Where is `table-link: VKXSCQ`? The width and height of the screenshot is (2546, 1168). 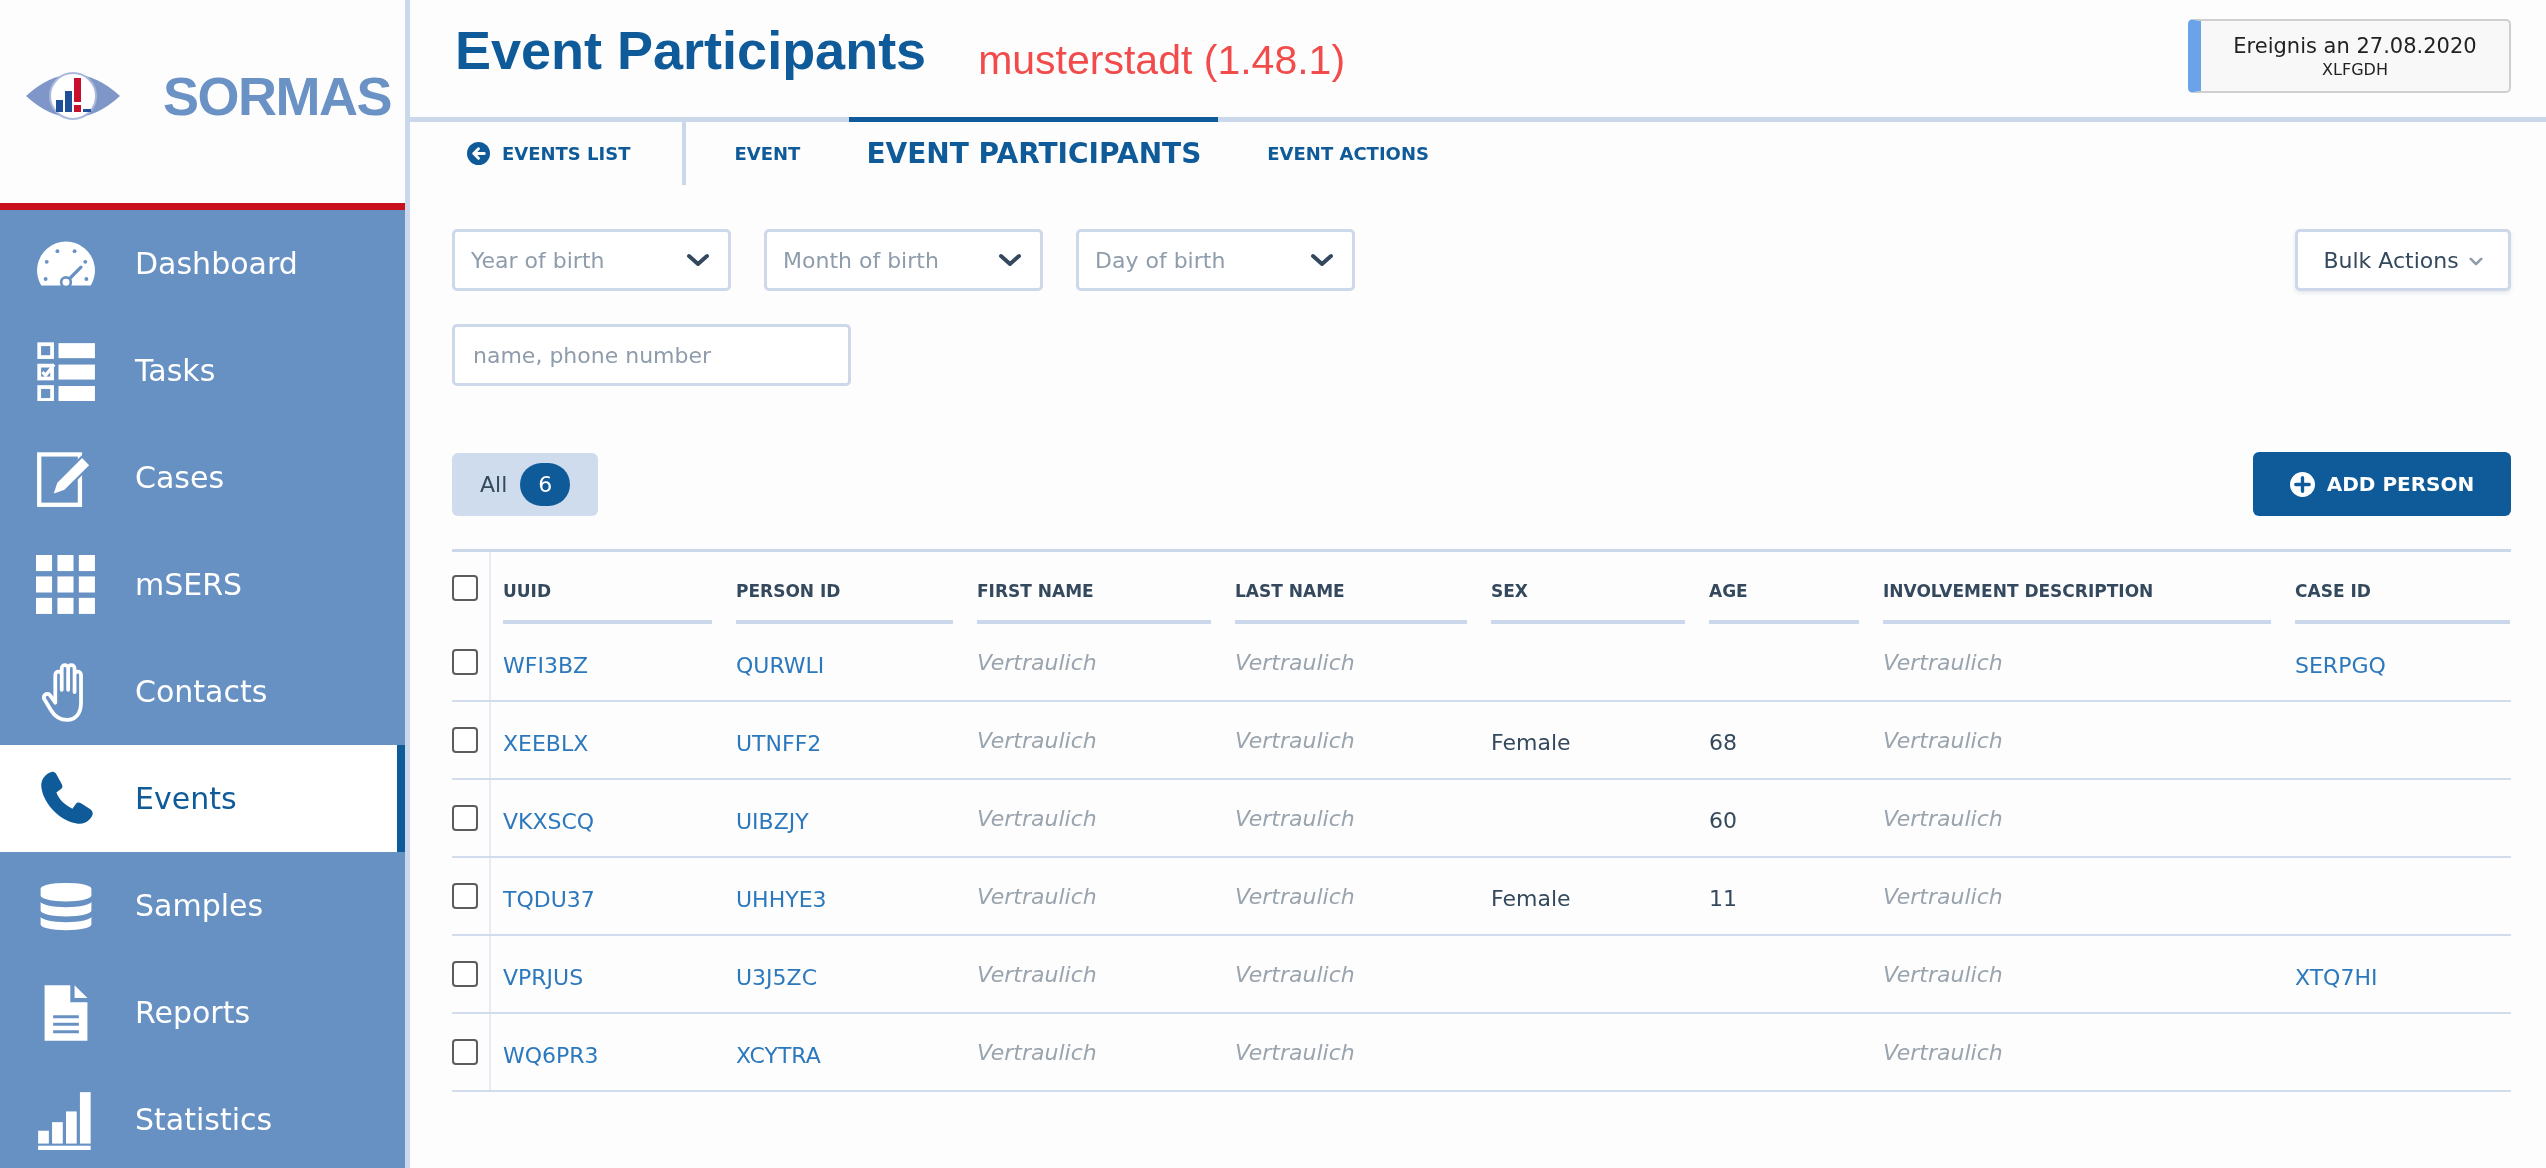
table-link: VKXSCQ is located at coordinates (549, 821).